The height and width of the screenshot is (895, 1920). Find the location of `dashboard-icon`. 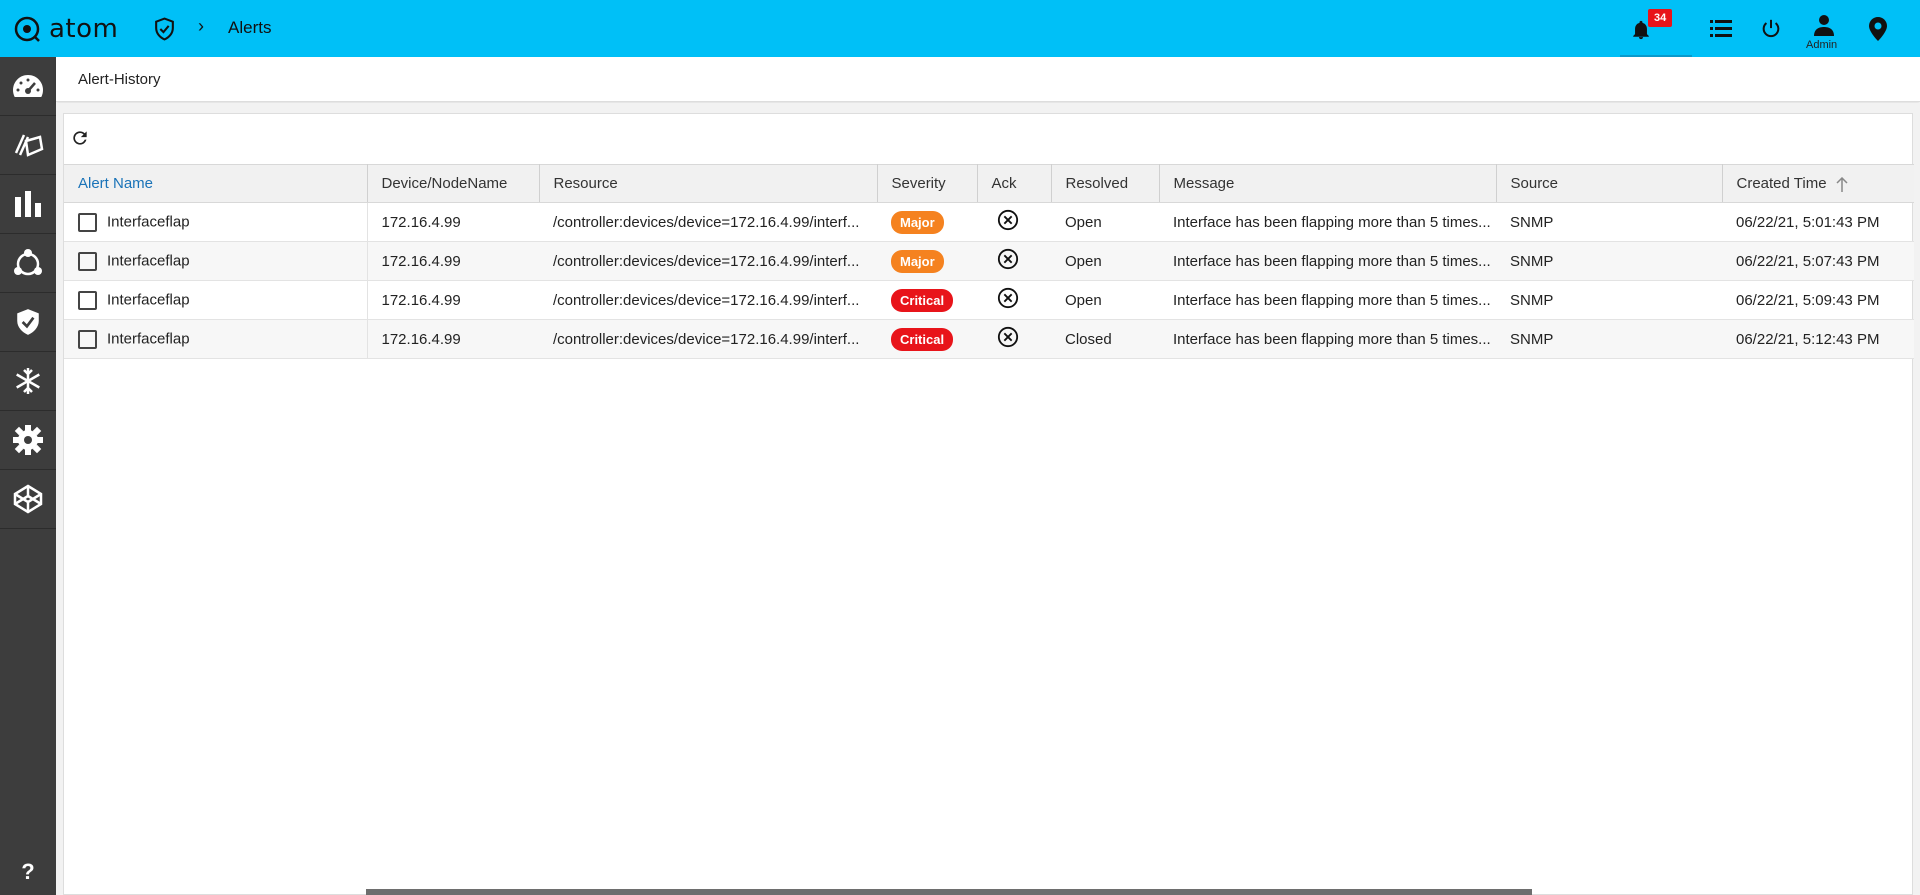

dashboard-icon is located at coordinates (28, 86).